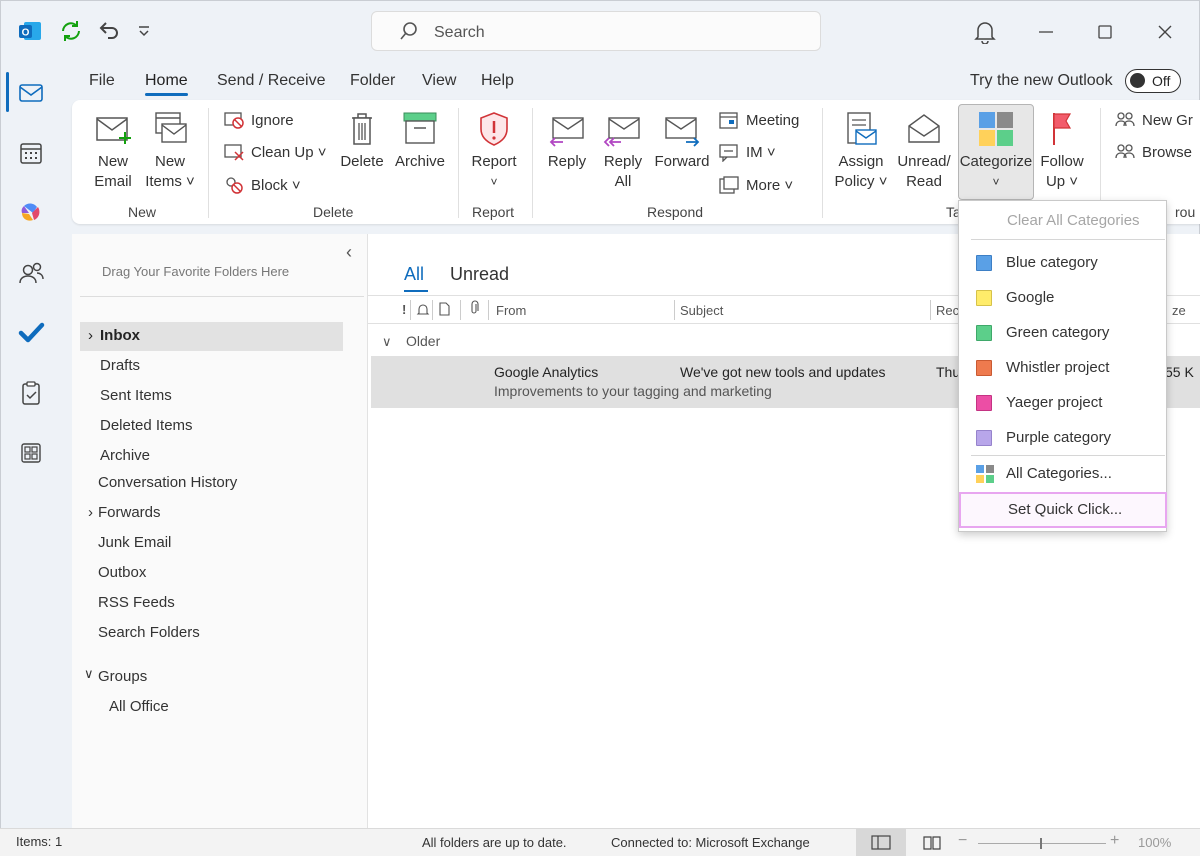  What do you see at coordinates (1179, 310) in the screenshot?
I see `column-size: ze` at bounding box center [1179, 310].